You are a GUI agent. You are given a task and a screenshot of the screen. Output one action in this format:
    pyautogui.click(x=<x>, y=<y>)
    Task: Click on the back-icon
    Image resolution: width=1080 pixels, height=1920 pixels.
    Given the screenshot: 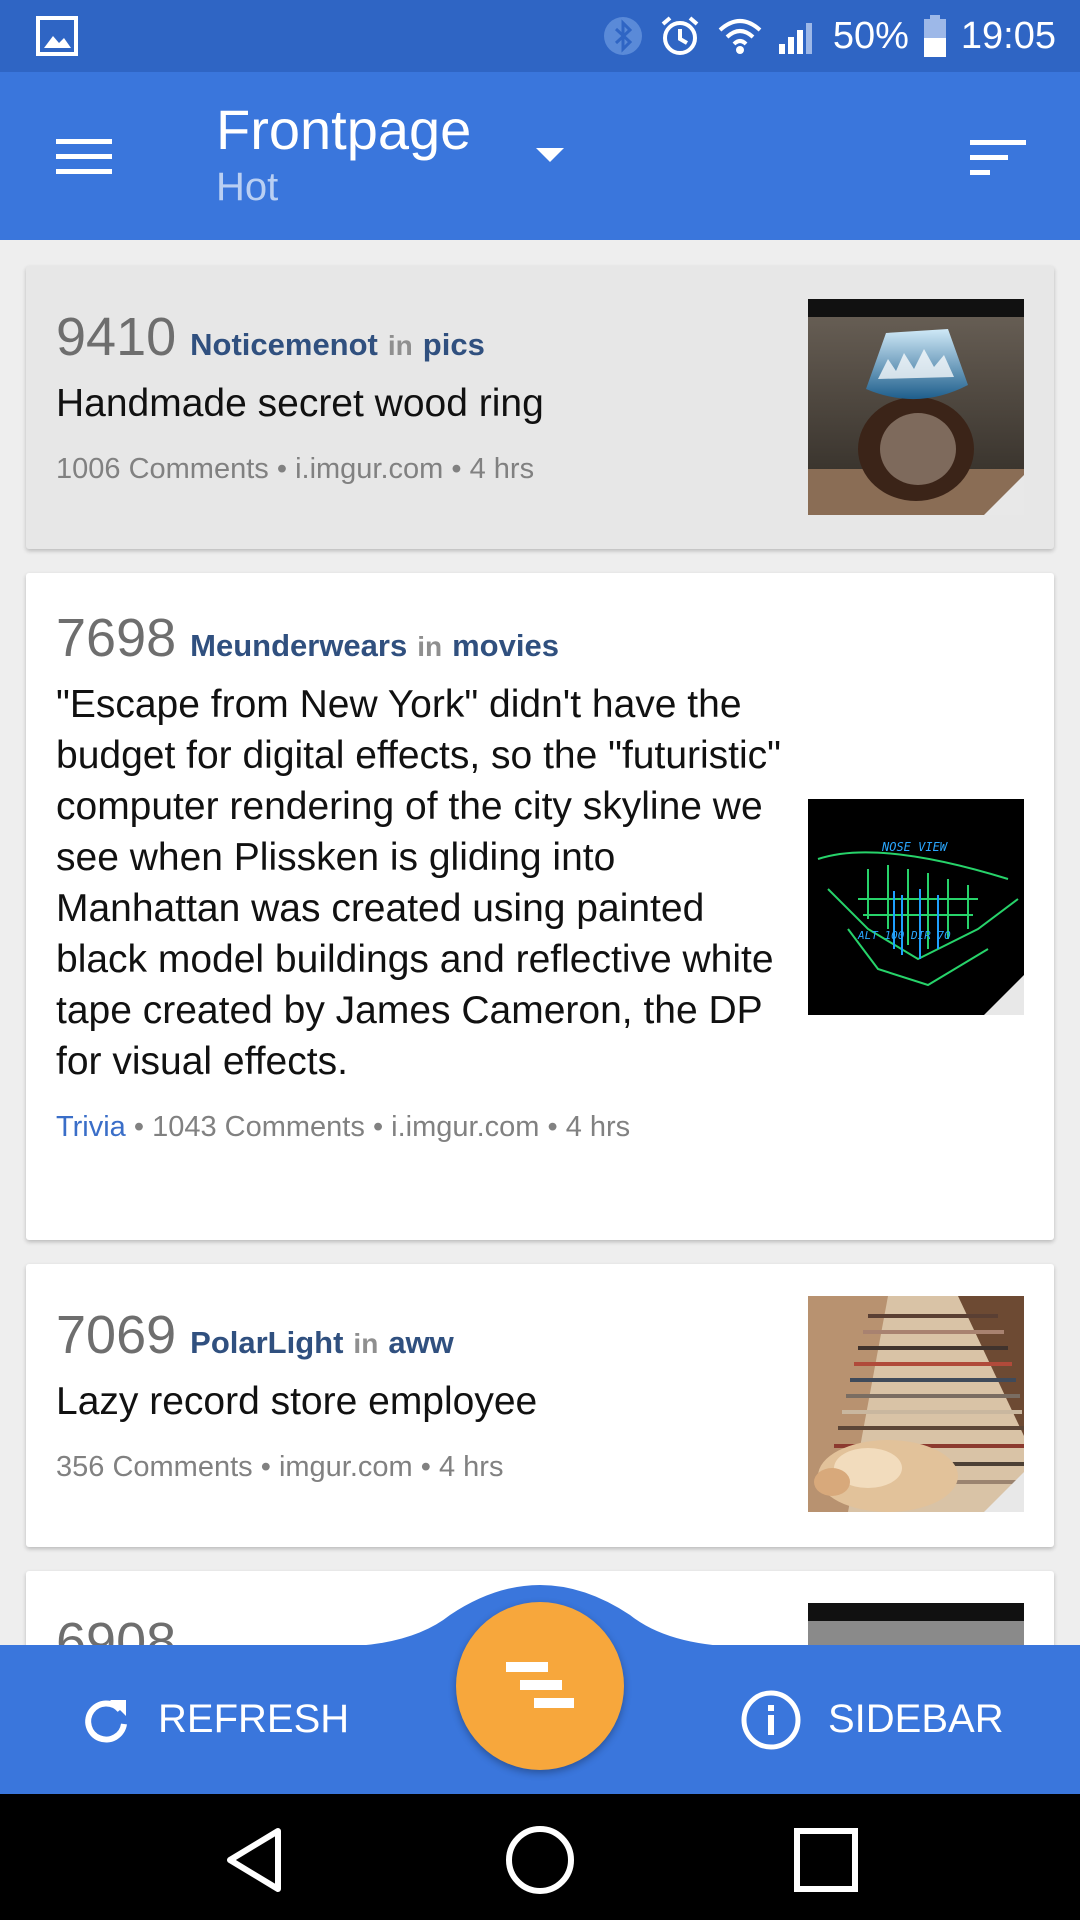 What is the action you would take?
    pyautogui.click(x=254, y=1860)
    